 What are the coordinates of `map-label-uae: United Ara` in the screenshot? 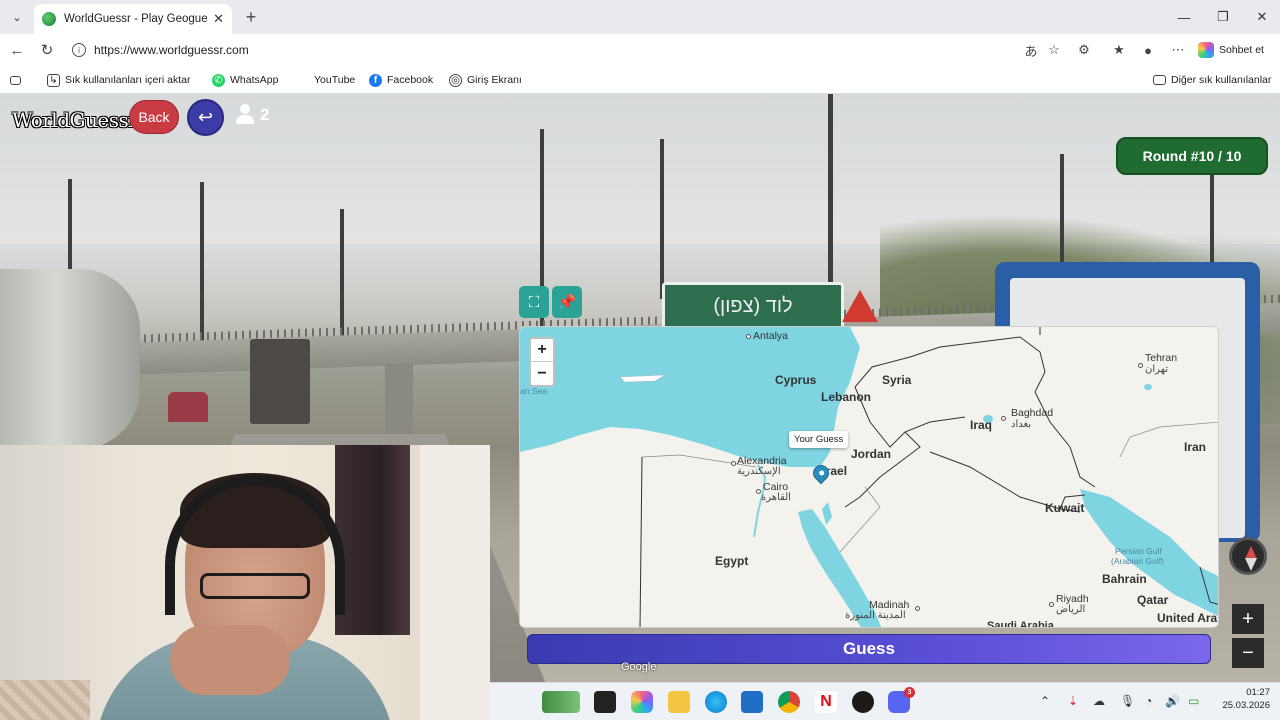 It's located at (1187, 618).